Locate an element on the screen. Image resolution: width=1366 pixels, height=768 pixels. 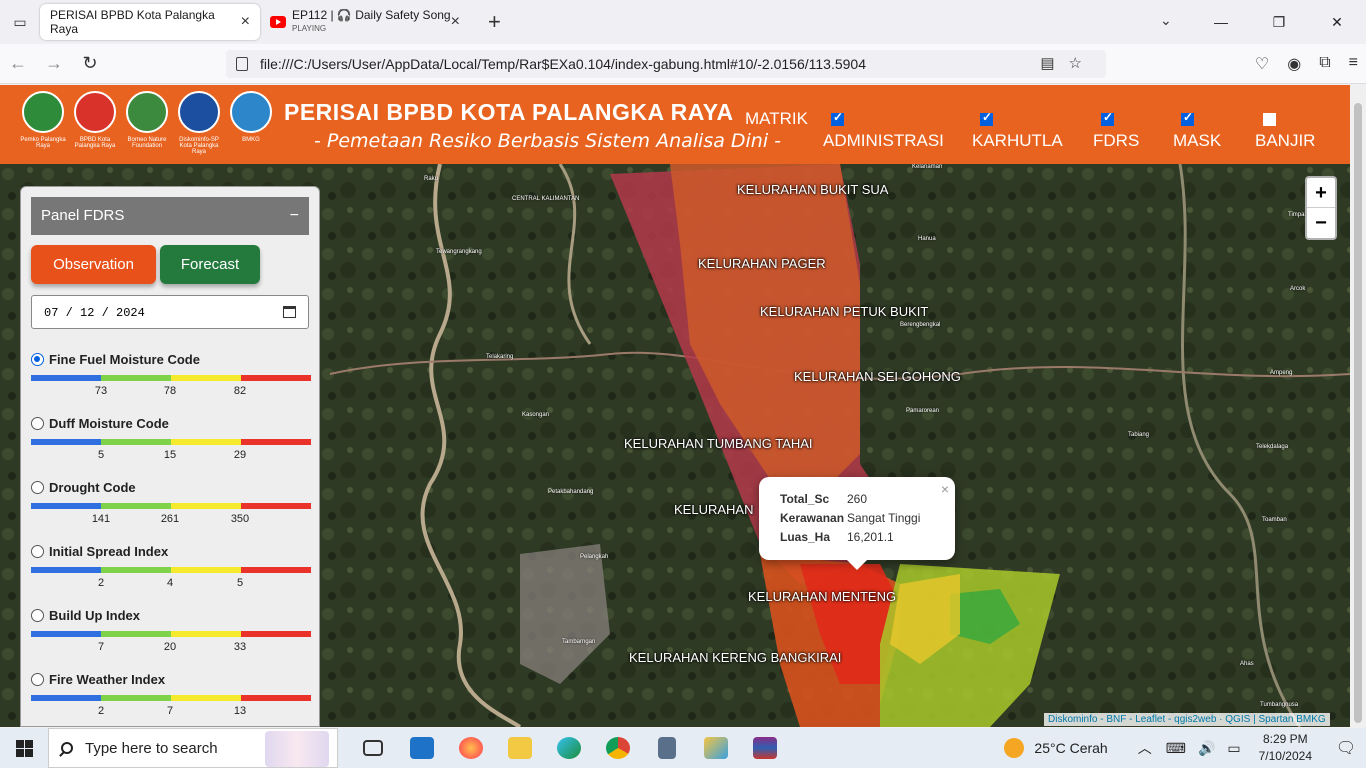
tab-title: PERISAI BPBD Kota Palangka Raya is located at coordinates (132, 22).